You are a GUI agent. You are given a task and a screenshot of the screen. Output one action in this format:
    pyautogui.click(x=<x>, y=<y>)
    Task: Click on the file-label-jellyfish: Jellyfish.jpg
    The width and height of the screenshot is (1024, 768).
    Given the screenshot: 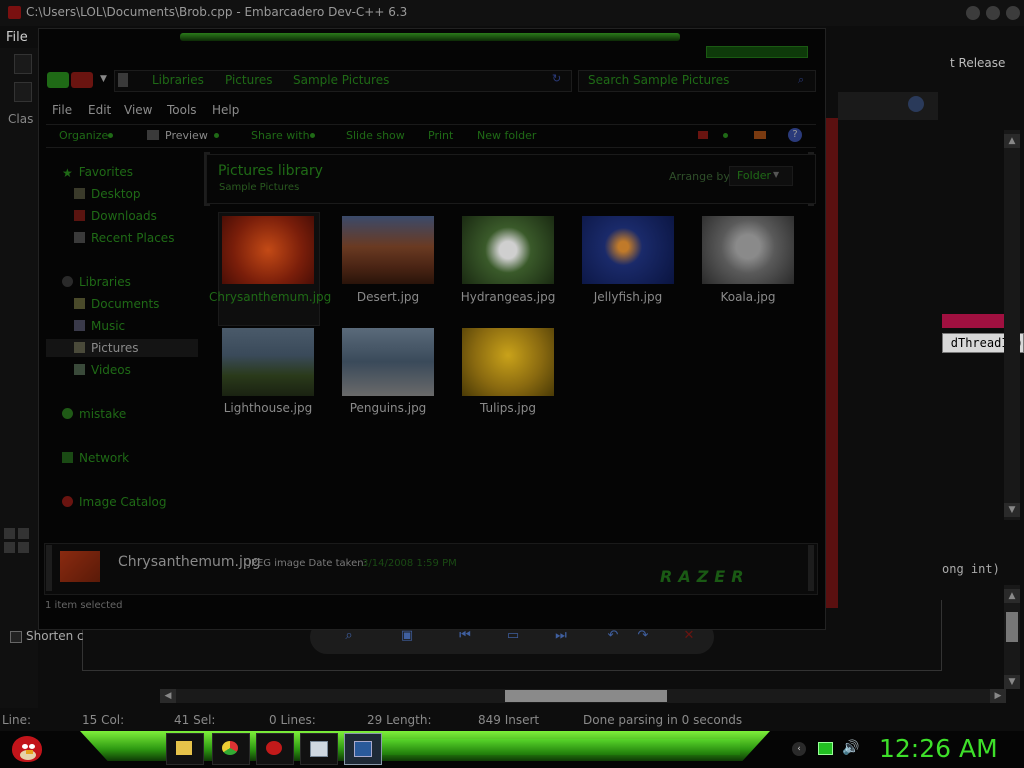 What is the action you would take?
    pyautogui.click(x=628, y=297)
    